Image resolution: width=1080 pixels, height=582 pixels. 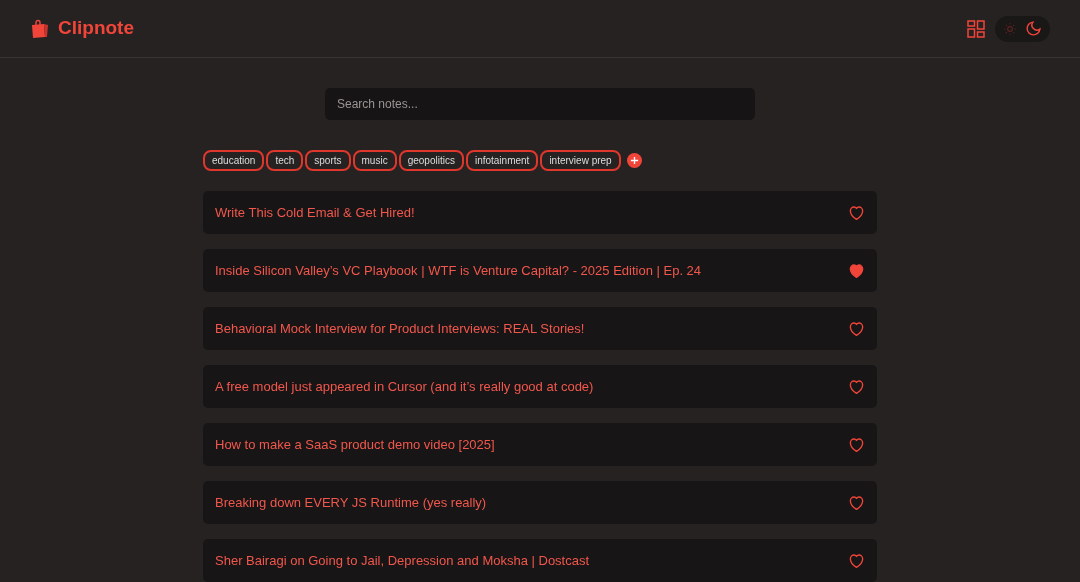 What do you see at coordinates (234, 160) in the screenshot?
I see `tag-chip: education` at bounding box center [234, 160].